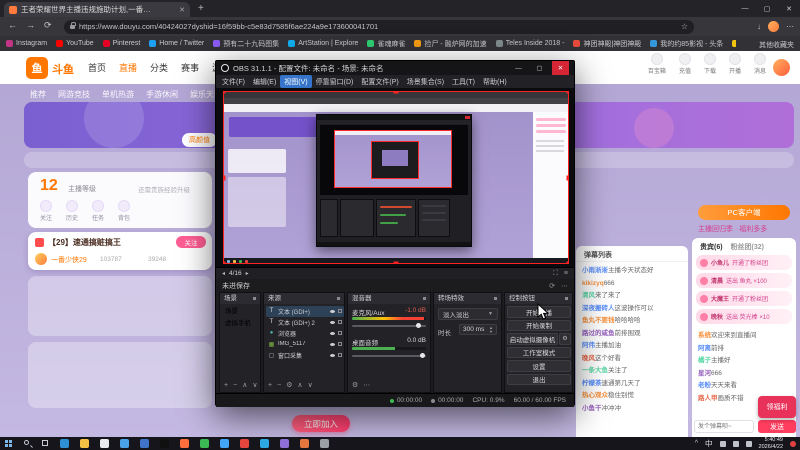 Image resolution: width=800 pixels, height=450 pixels. What do you see at coordinates (69, 260) in the screenshot?
I see `streamer-name: 一番少侠29` at bounding box center [69, 260].